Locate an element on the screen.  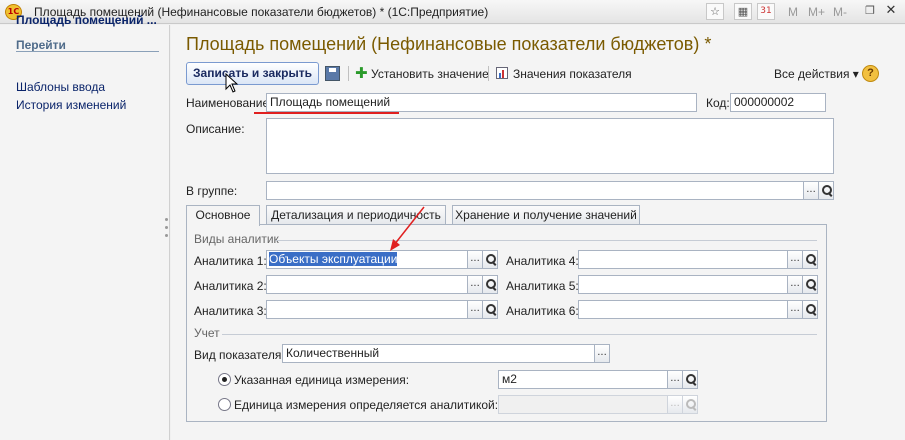
save-and-close-button: Записать и закрыть is located at coordinates (252, 73).